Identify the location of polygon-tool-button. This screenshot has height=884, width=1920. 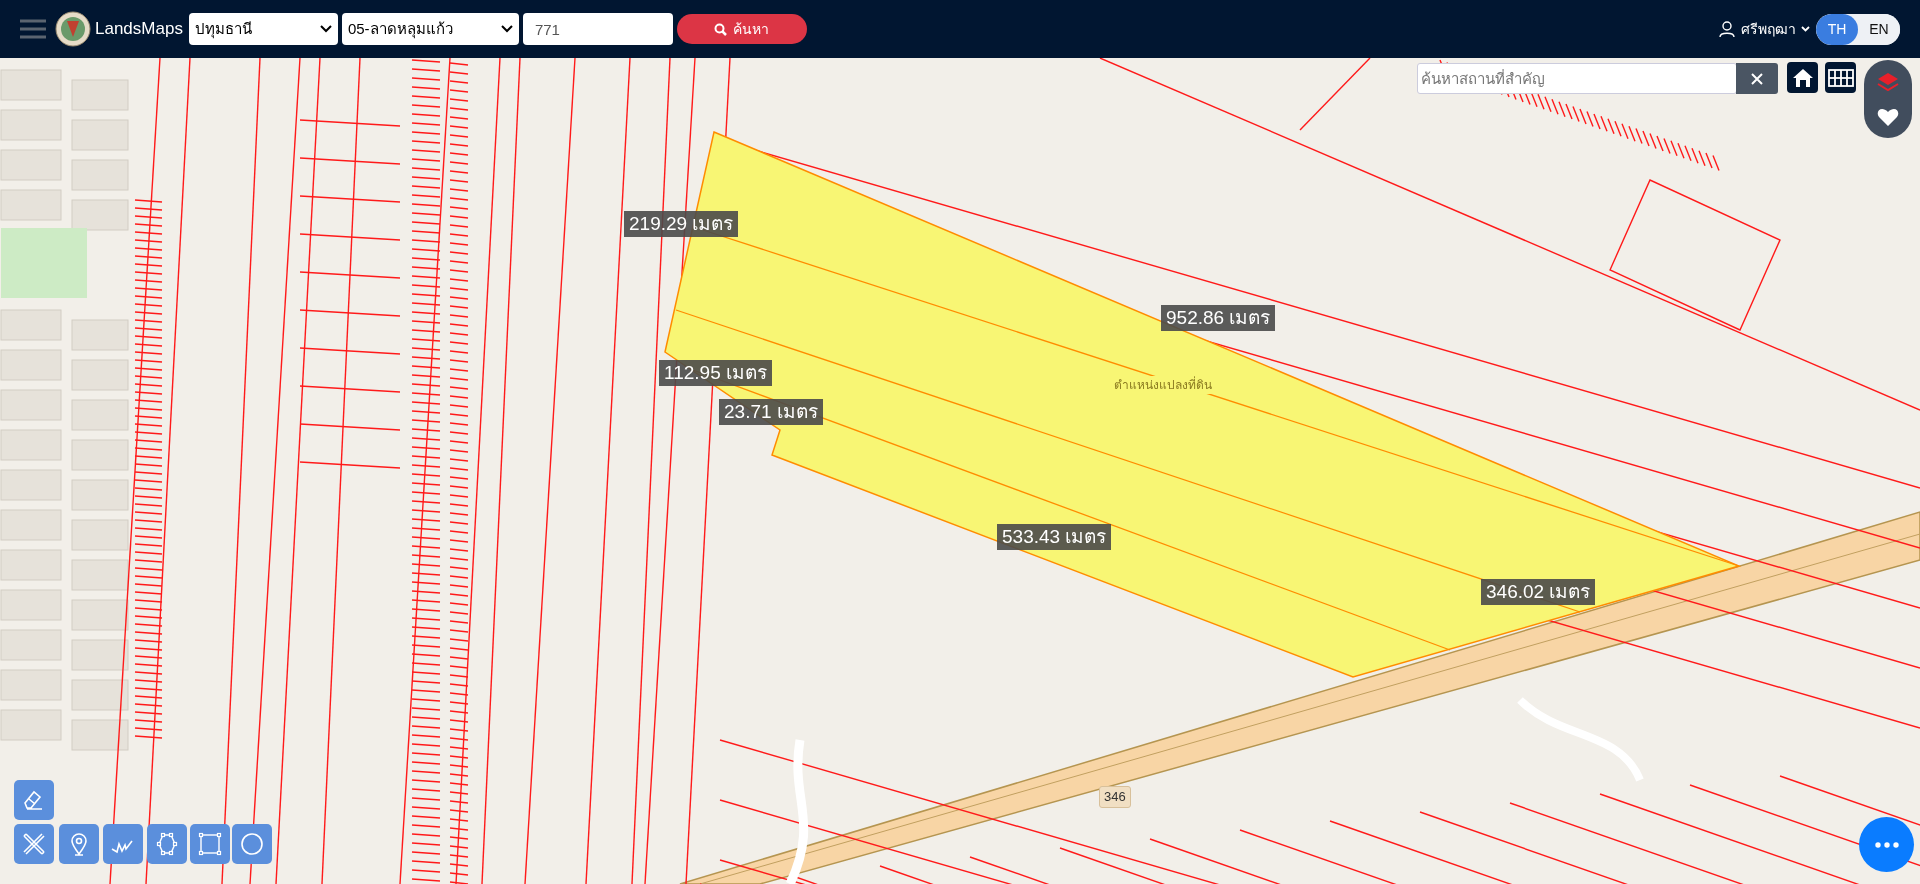
(167, 844).